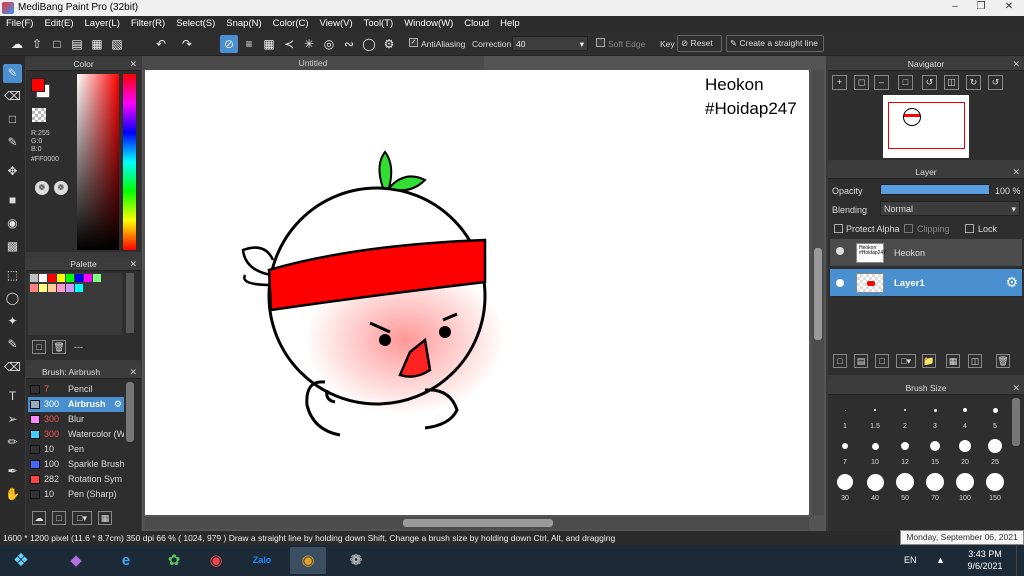  Describe the element at coordinates (477, 523) in the screenshot. I see `horizontal-scrollbar` at that location.